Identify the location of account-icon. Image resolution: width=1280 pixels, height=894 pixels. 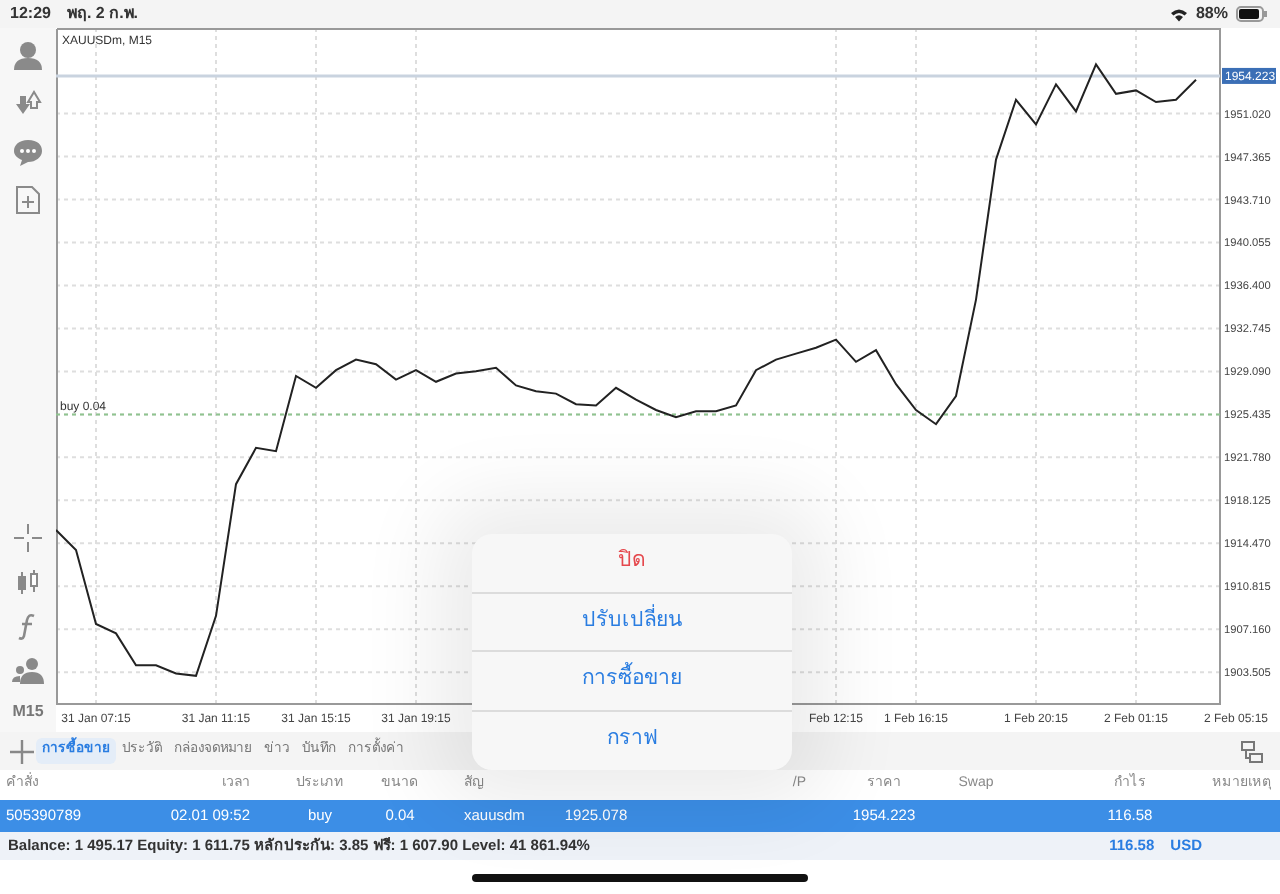
(28, 56).